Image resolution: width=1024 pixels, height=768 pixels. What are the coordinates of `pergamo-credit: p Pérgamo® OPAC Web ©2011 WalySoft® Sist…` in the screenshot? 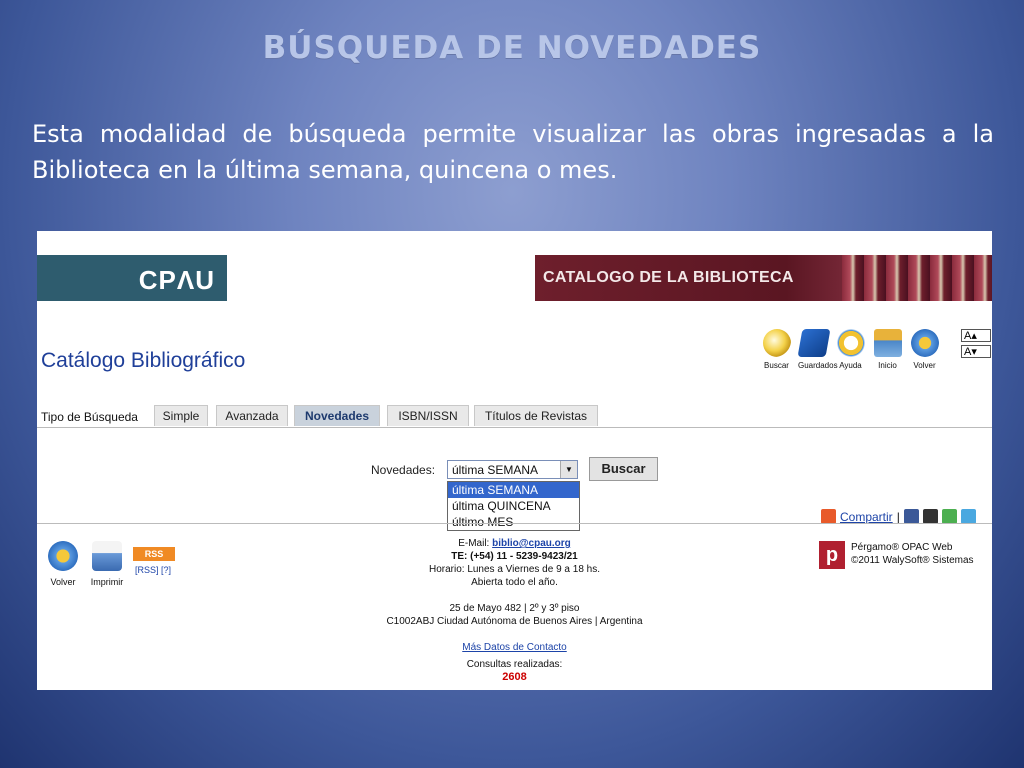 It's located at (896, 555).